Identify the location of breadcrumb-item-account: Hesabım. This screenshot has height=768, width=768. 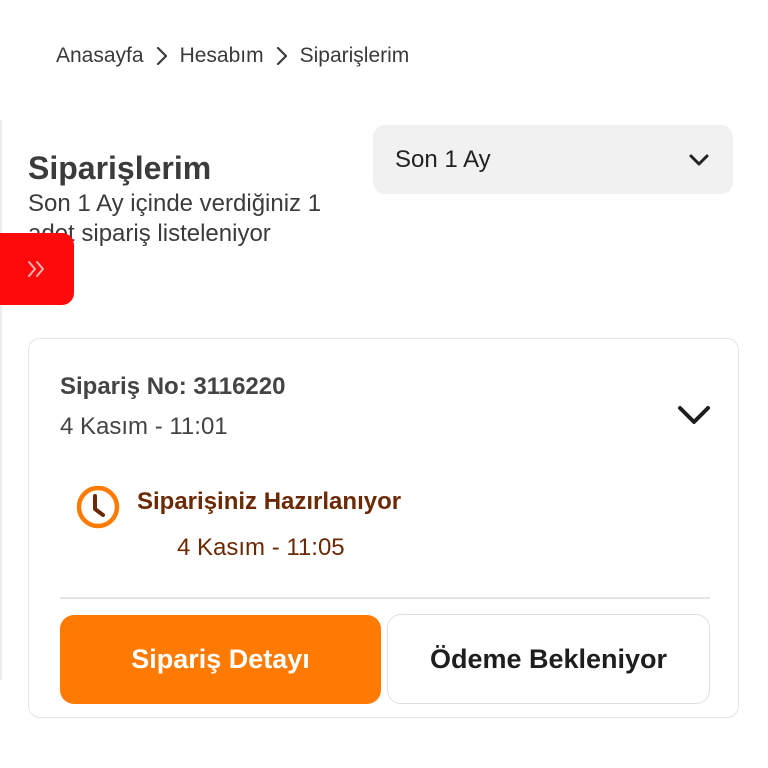
(222, 56).